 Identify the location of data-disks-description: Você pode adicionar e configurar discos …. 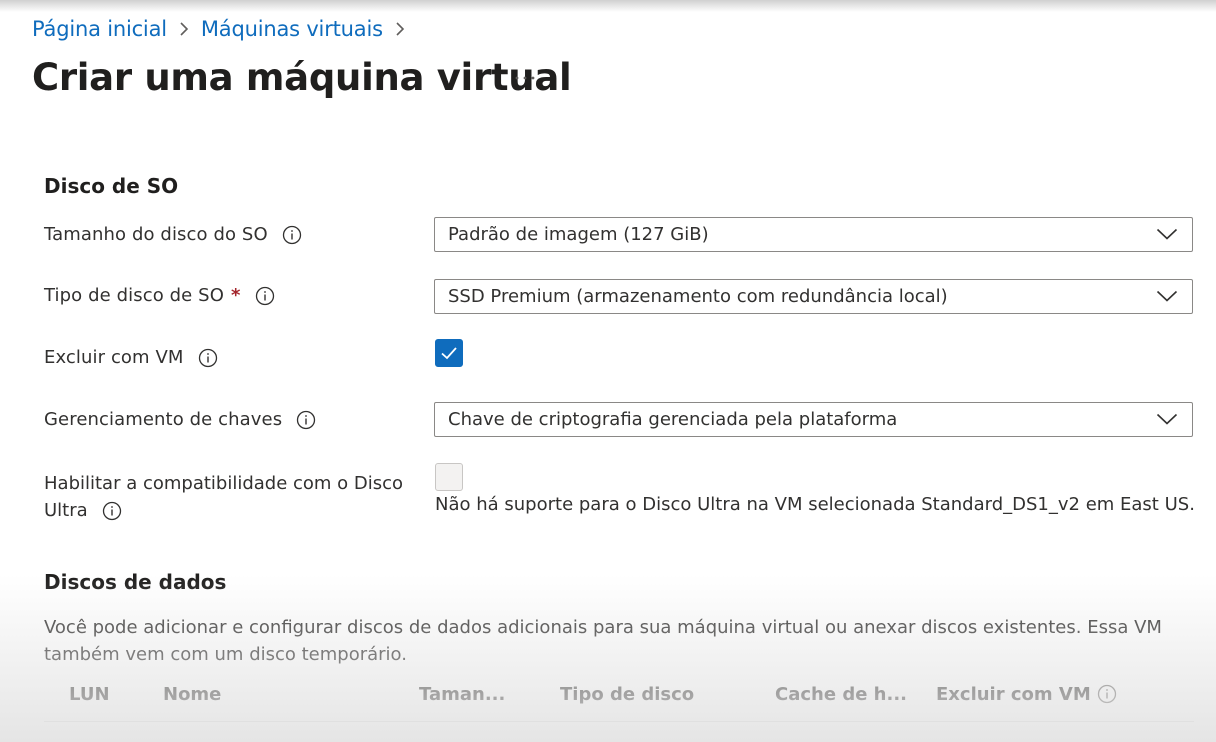
(603, 641).